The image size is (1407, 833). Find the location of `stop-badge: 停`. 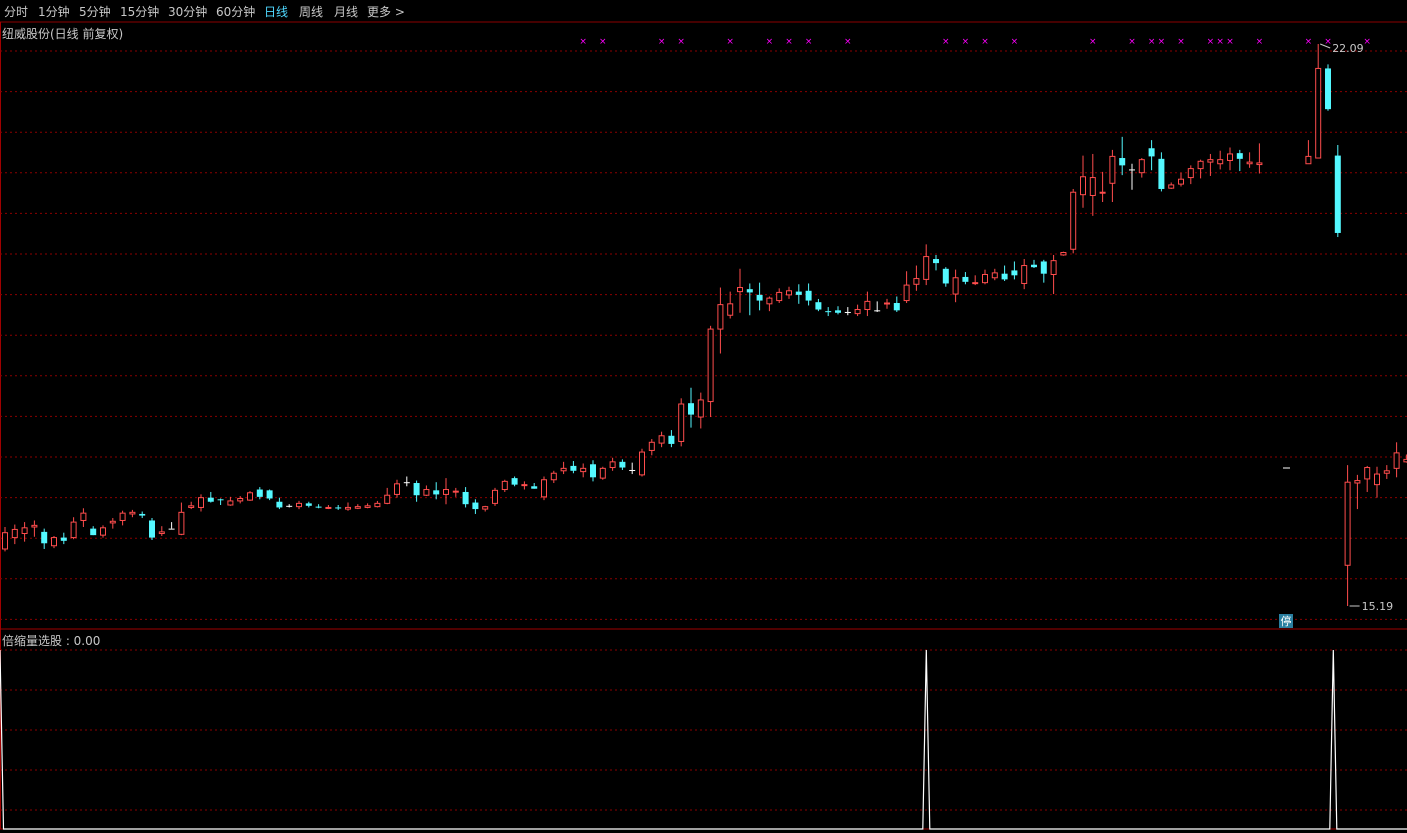

stop-badge: 停 is located at coordinates (1286, 621).